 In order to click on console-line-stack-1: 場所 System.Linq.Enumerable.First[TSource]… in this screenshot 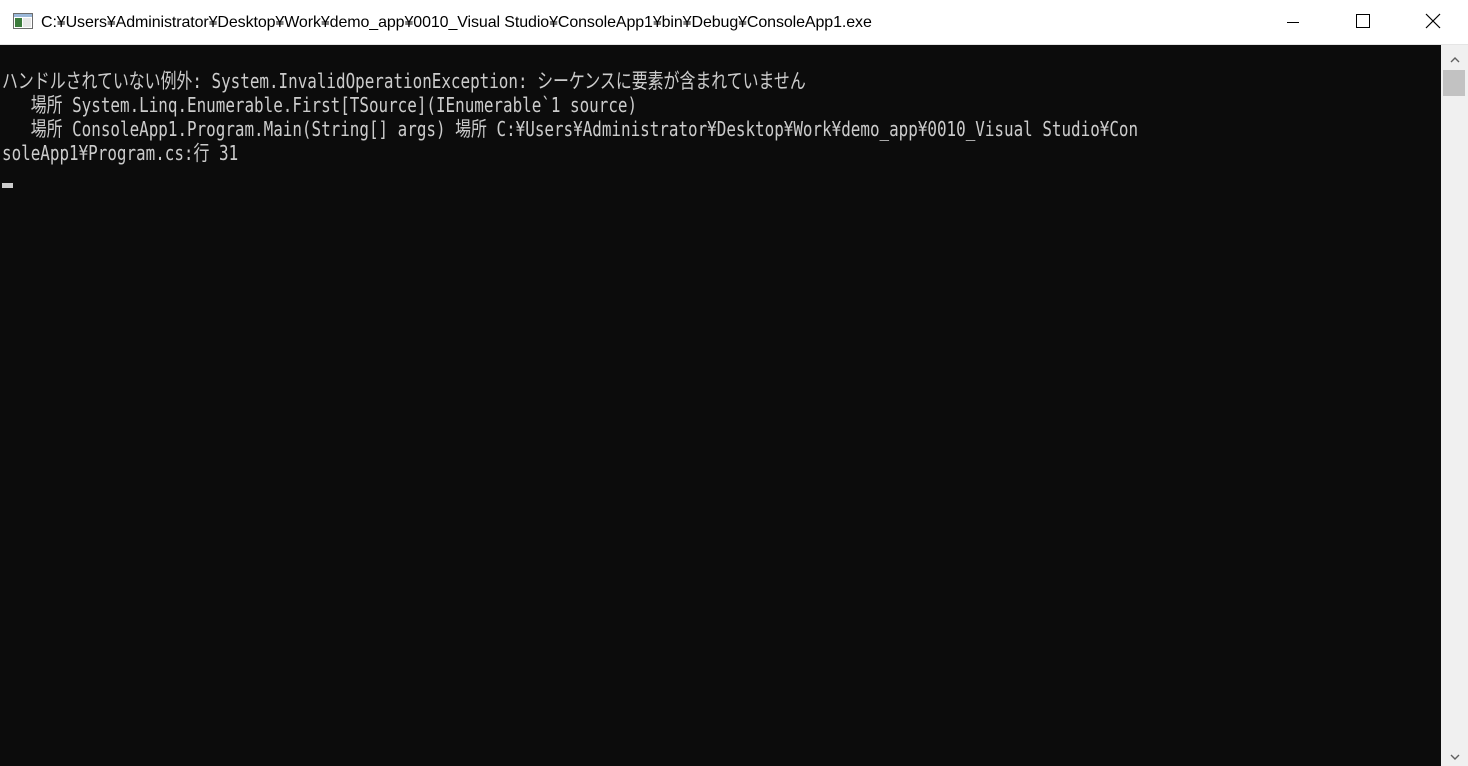, I will do `click(320, 105)`.